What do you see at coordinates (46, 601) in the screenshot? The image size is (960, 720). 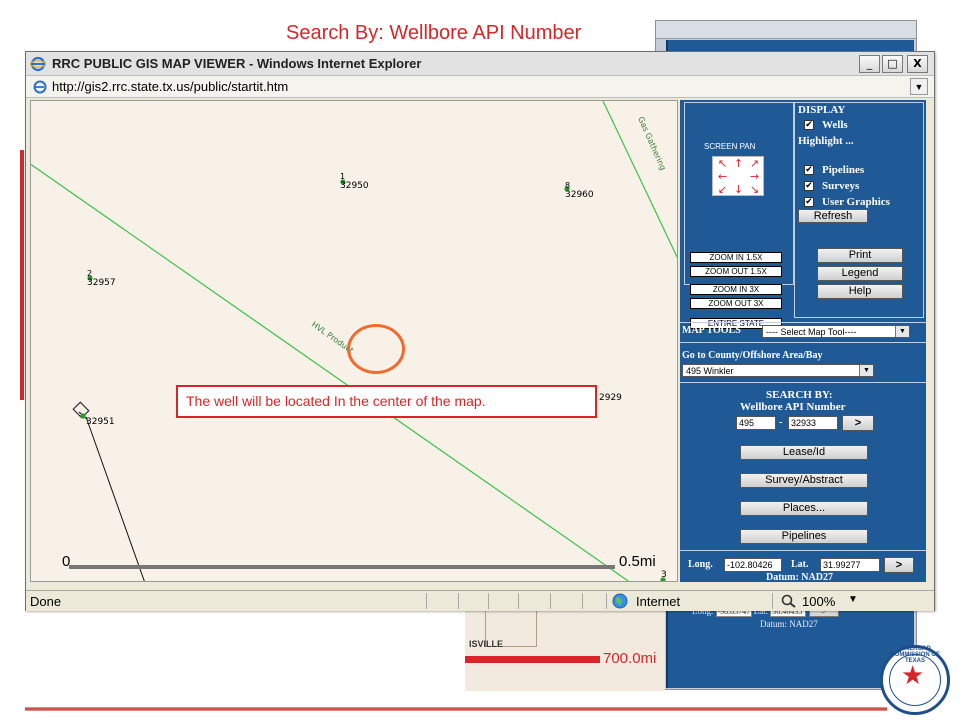 I see `status-text: Done` at bounding box center [46, 601].